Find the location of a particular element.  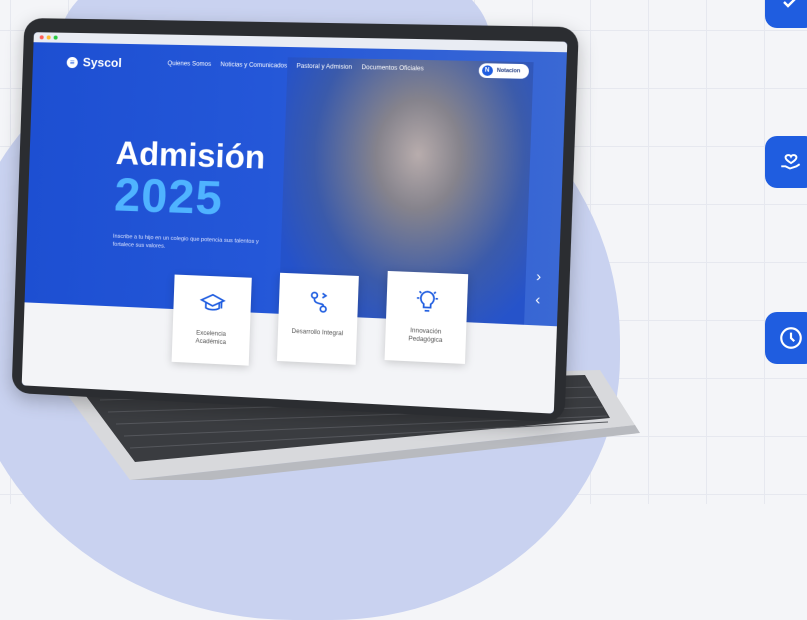

logo-text: Syscol is located at coordinates (102, 63).